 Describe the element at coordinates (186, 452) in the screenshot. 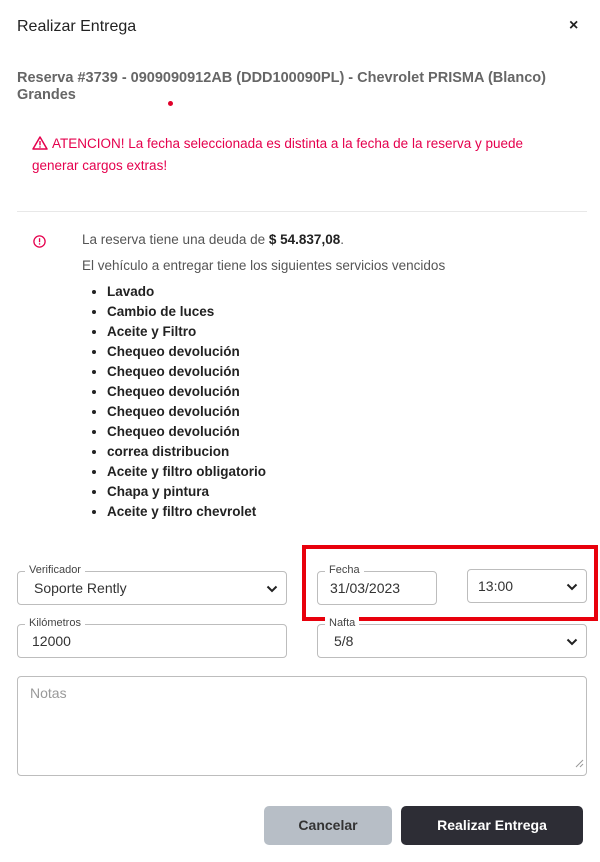

I see `list-item: correa distribucion` at that location.